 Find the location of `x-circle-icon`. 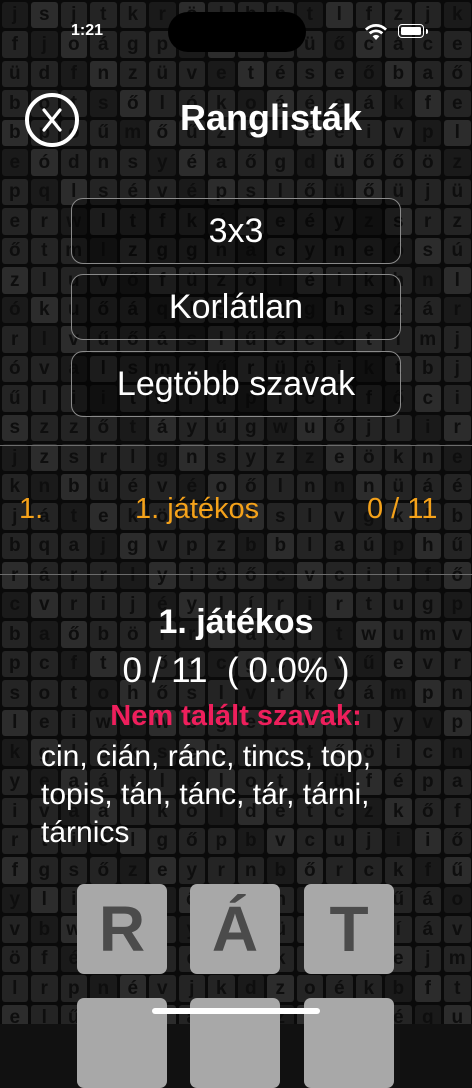

x-circle-icon is located at coordinates (52, 120).